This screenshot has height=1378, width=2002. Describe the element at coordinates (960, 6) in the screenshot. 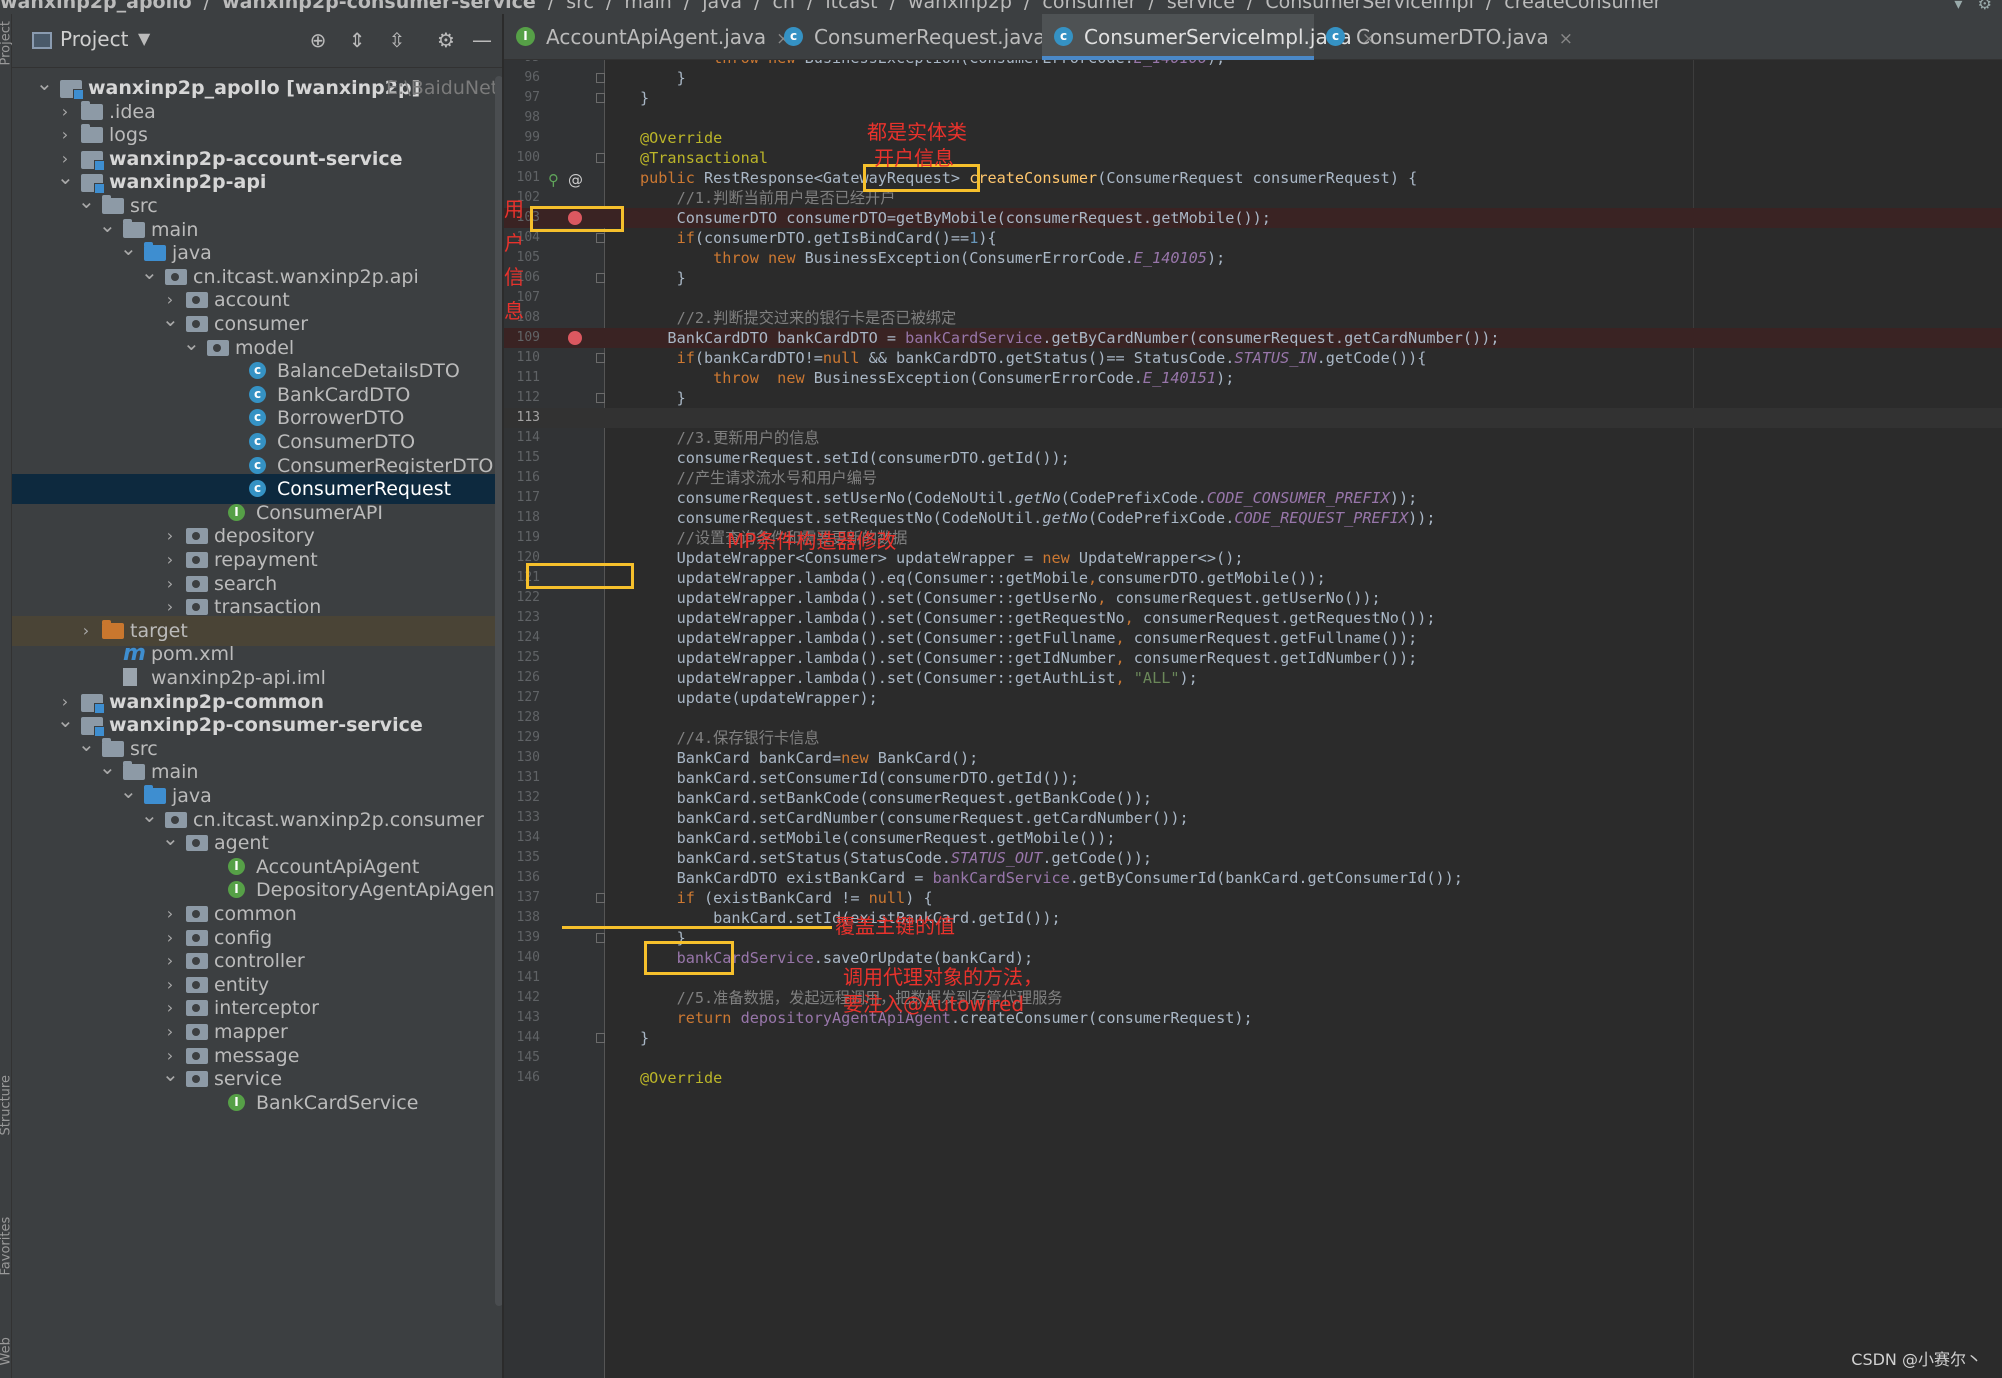

I see `breadcrumb-item: wanxinp2p` at that location.